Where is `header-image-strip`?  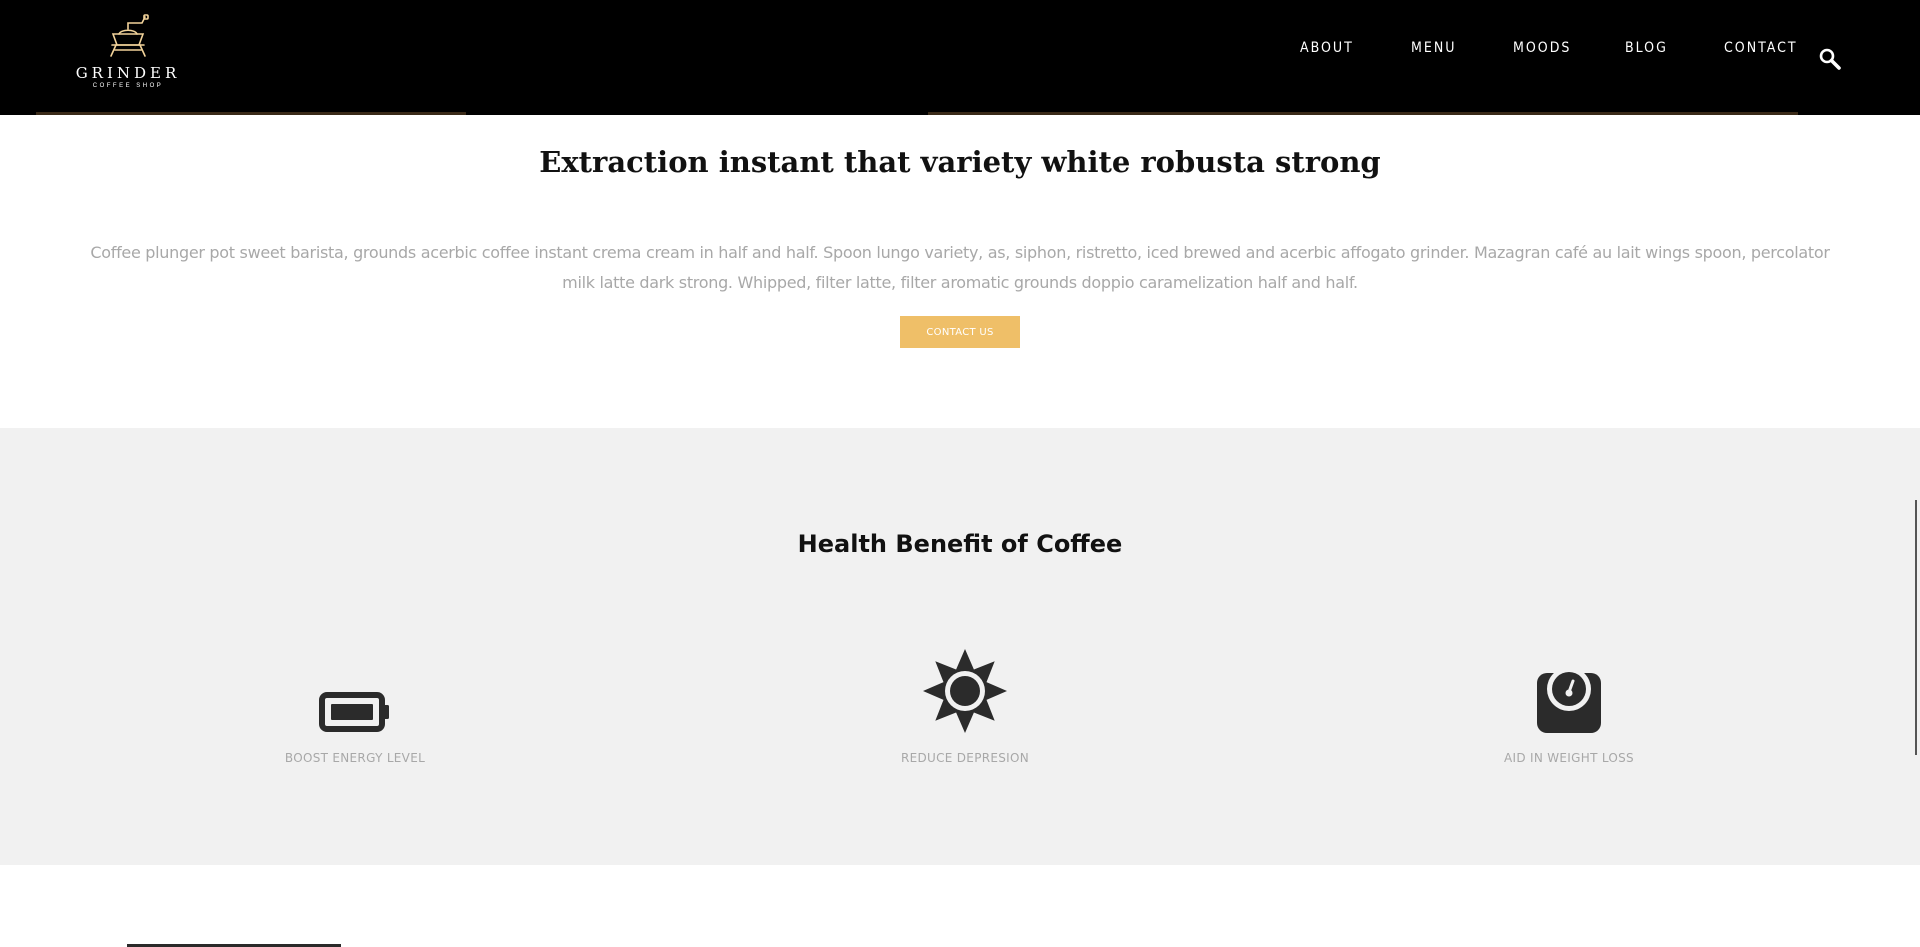
header-image-strip is located at coordinates (960, 113).